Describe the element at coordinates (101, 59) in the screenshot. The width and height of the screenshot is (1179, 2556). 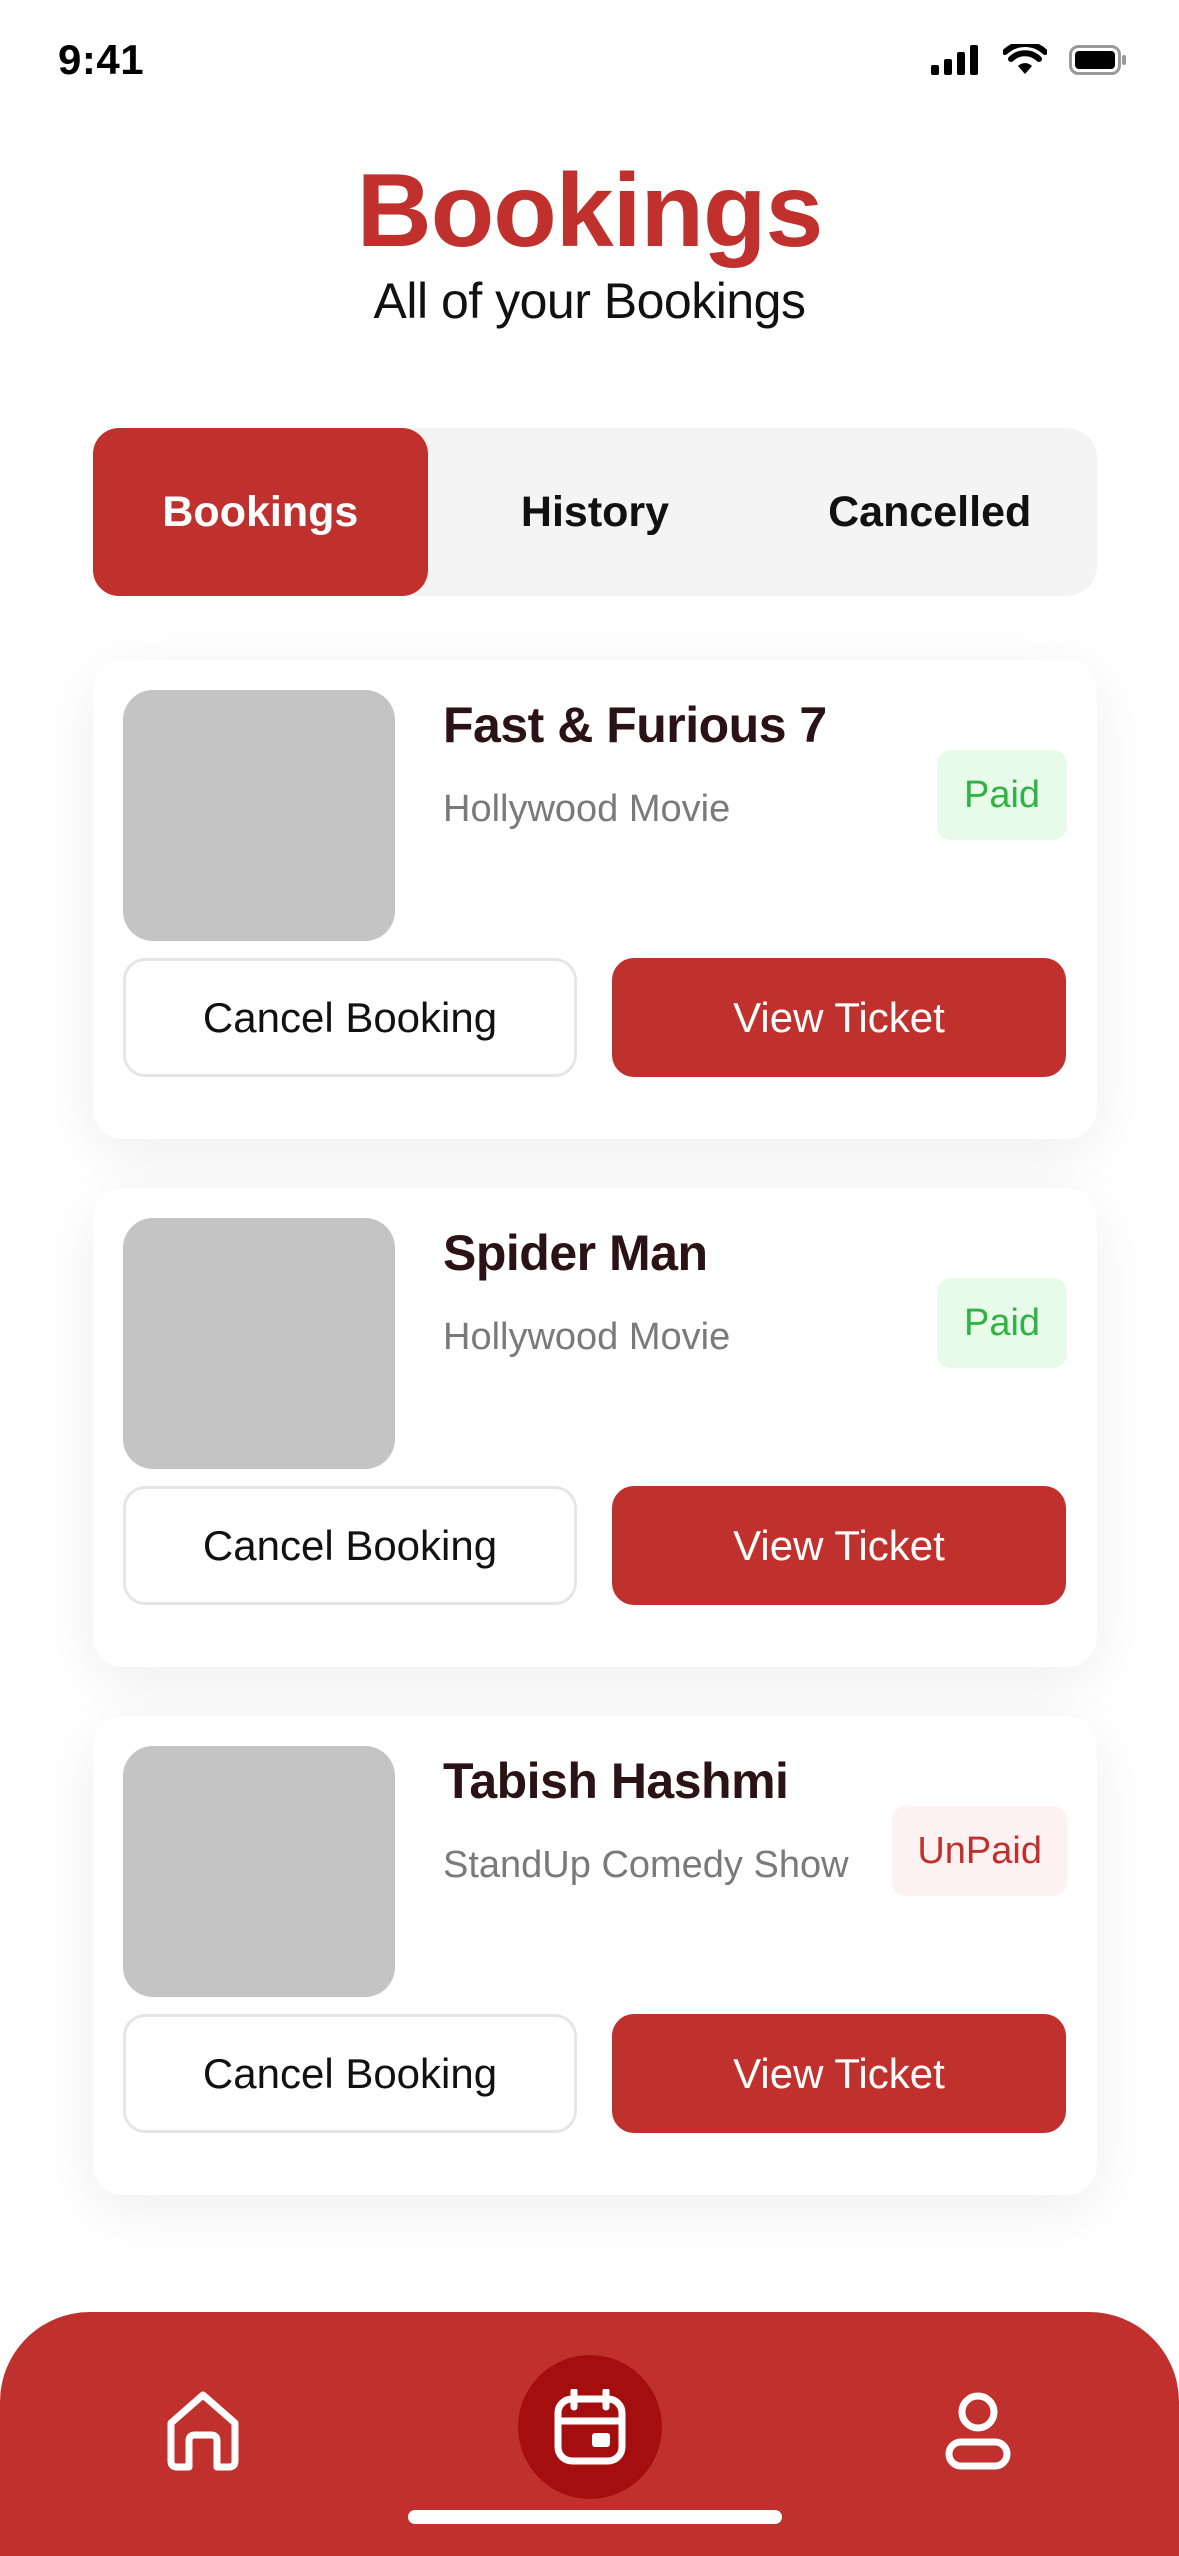
I see `status-time: 9:41` at that location.